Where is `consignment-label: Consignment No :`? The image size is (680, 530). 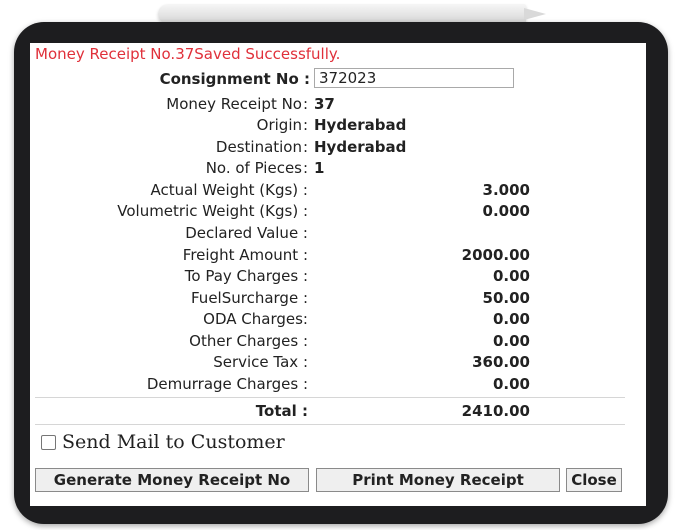 consignment-label: Consignment No : is located at coordinates (234, 79).